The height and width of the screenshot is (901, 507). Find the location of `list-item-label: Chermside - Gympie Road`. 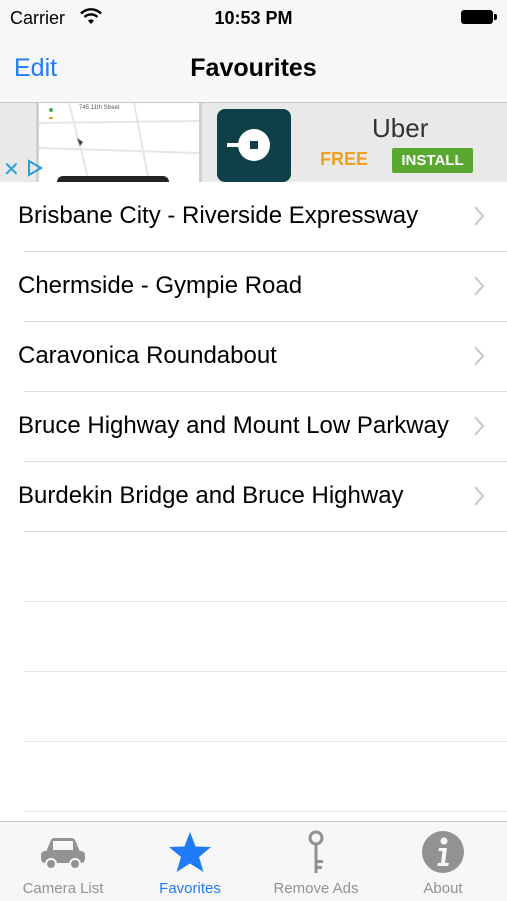

list-item-label: Chermside - Gympie Road is located at coordinates (160, 285).